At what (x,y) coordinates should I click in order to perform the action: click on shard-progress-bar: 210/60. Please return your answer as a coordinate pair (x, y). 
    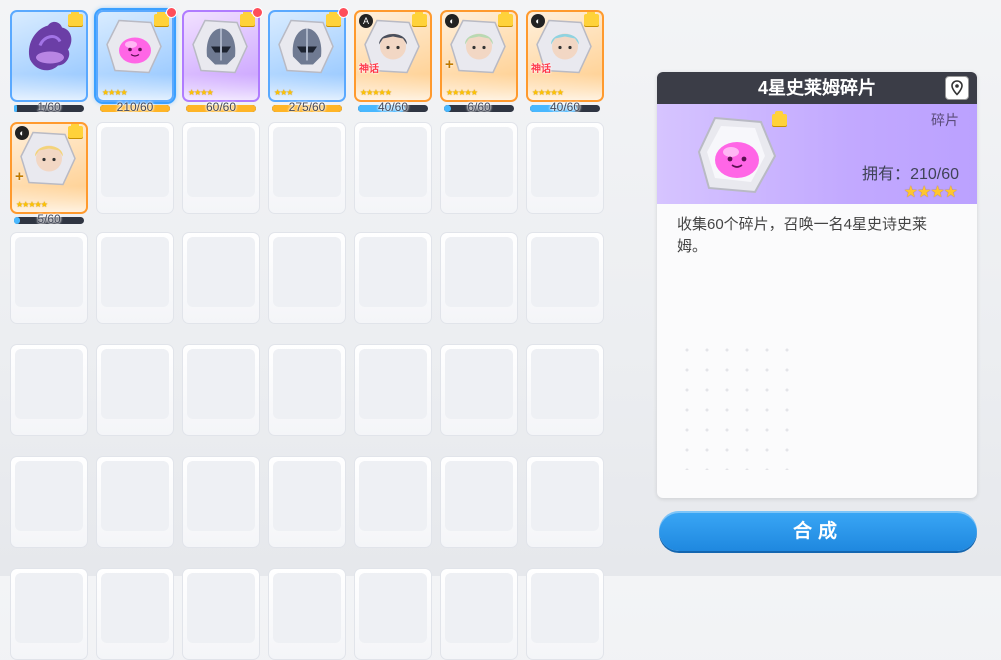
    Looking at the image, I should click on (135, 107).